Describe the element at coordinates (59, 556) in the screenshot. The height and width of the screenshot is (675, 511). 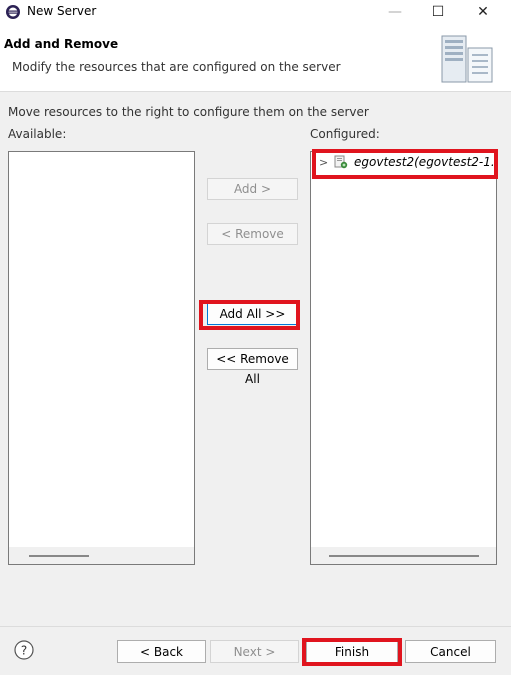
I see `available-scroll-thumb` at that location.